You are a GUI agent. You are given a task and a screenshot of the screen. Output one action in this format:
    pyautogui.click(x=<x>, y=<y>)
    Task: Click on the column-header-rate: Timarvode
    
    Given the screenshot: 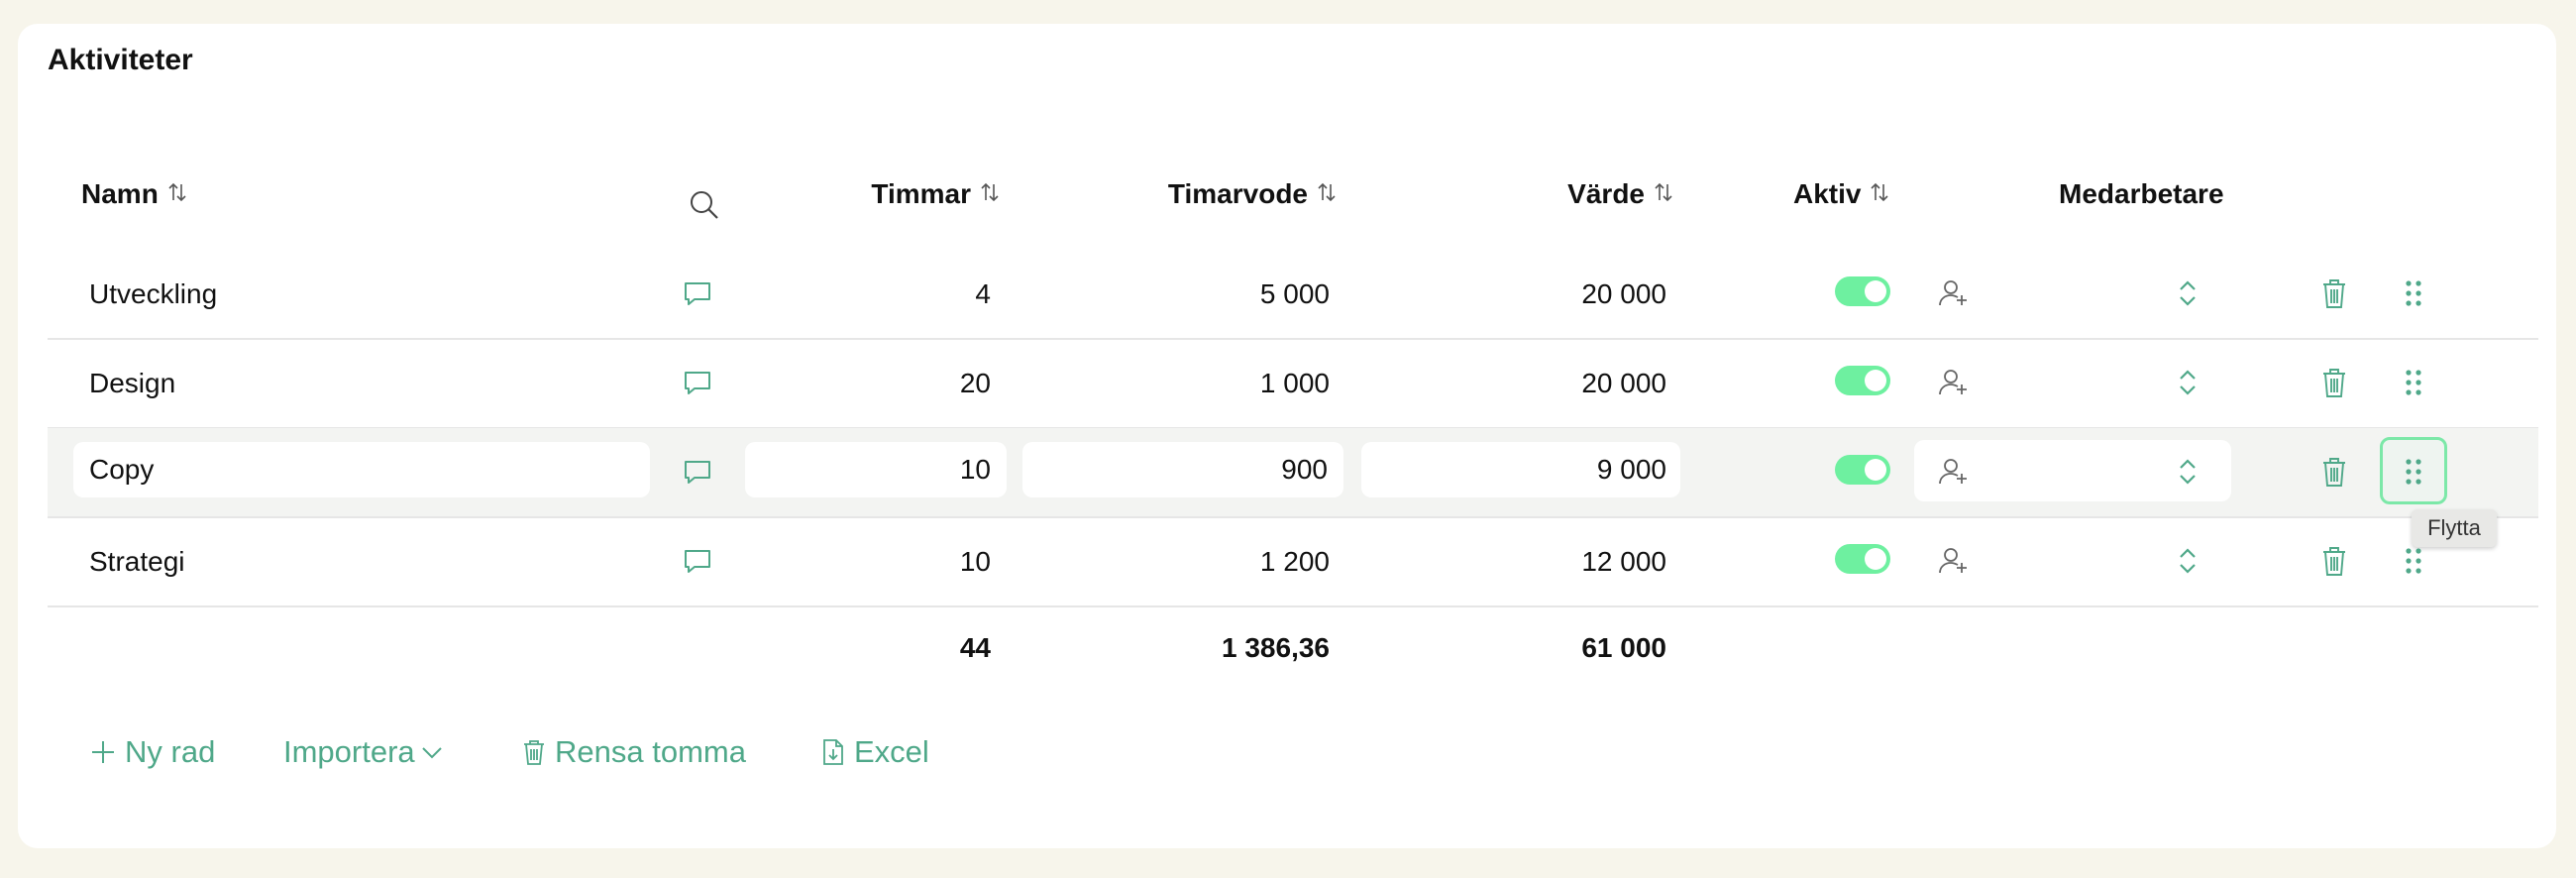 What is the action you would take?
    pyautogui.click(x=1184, y=194)
    